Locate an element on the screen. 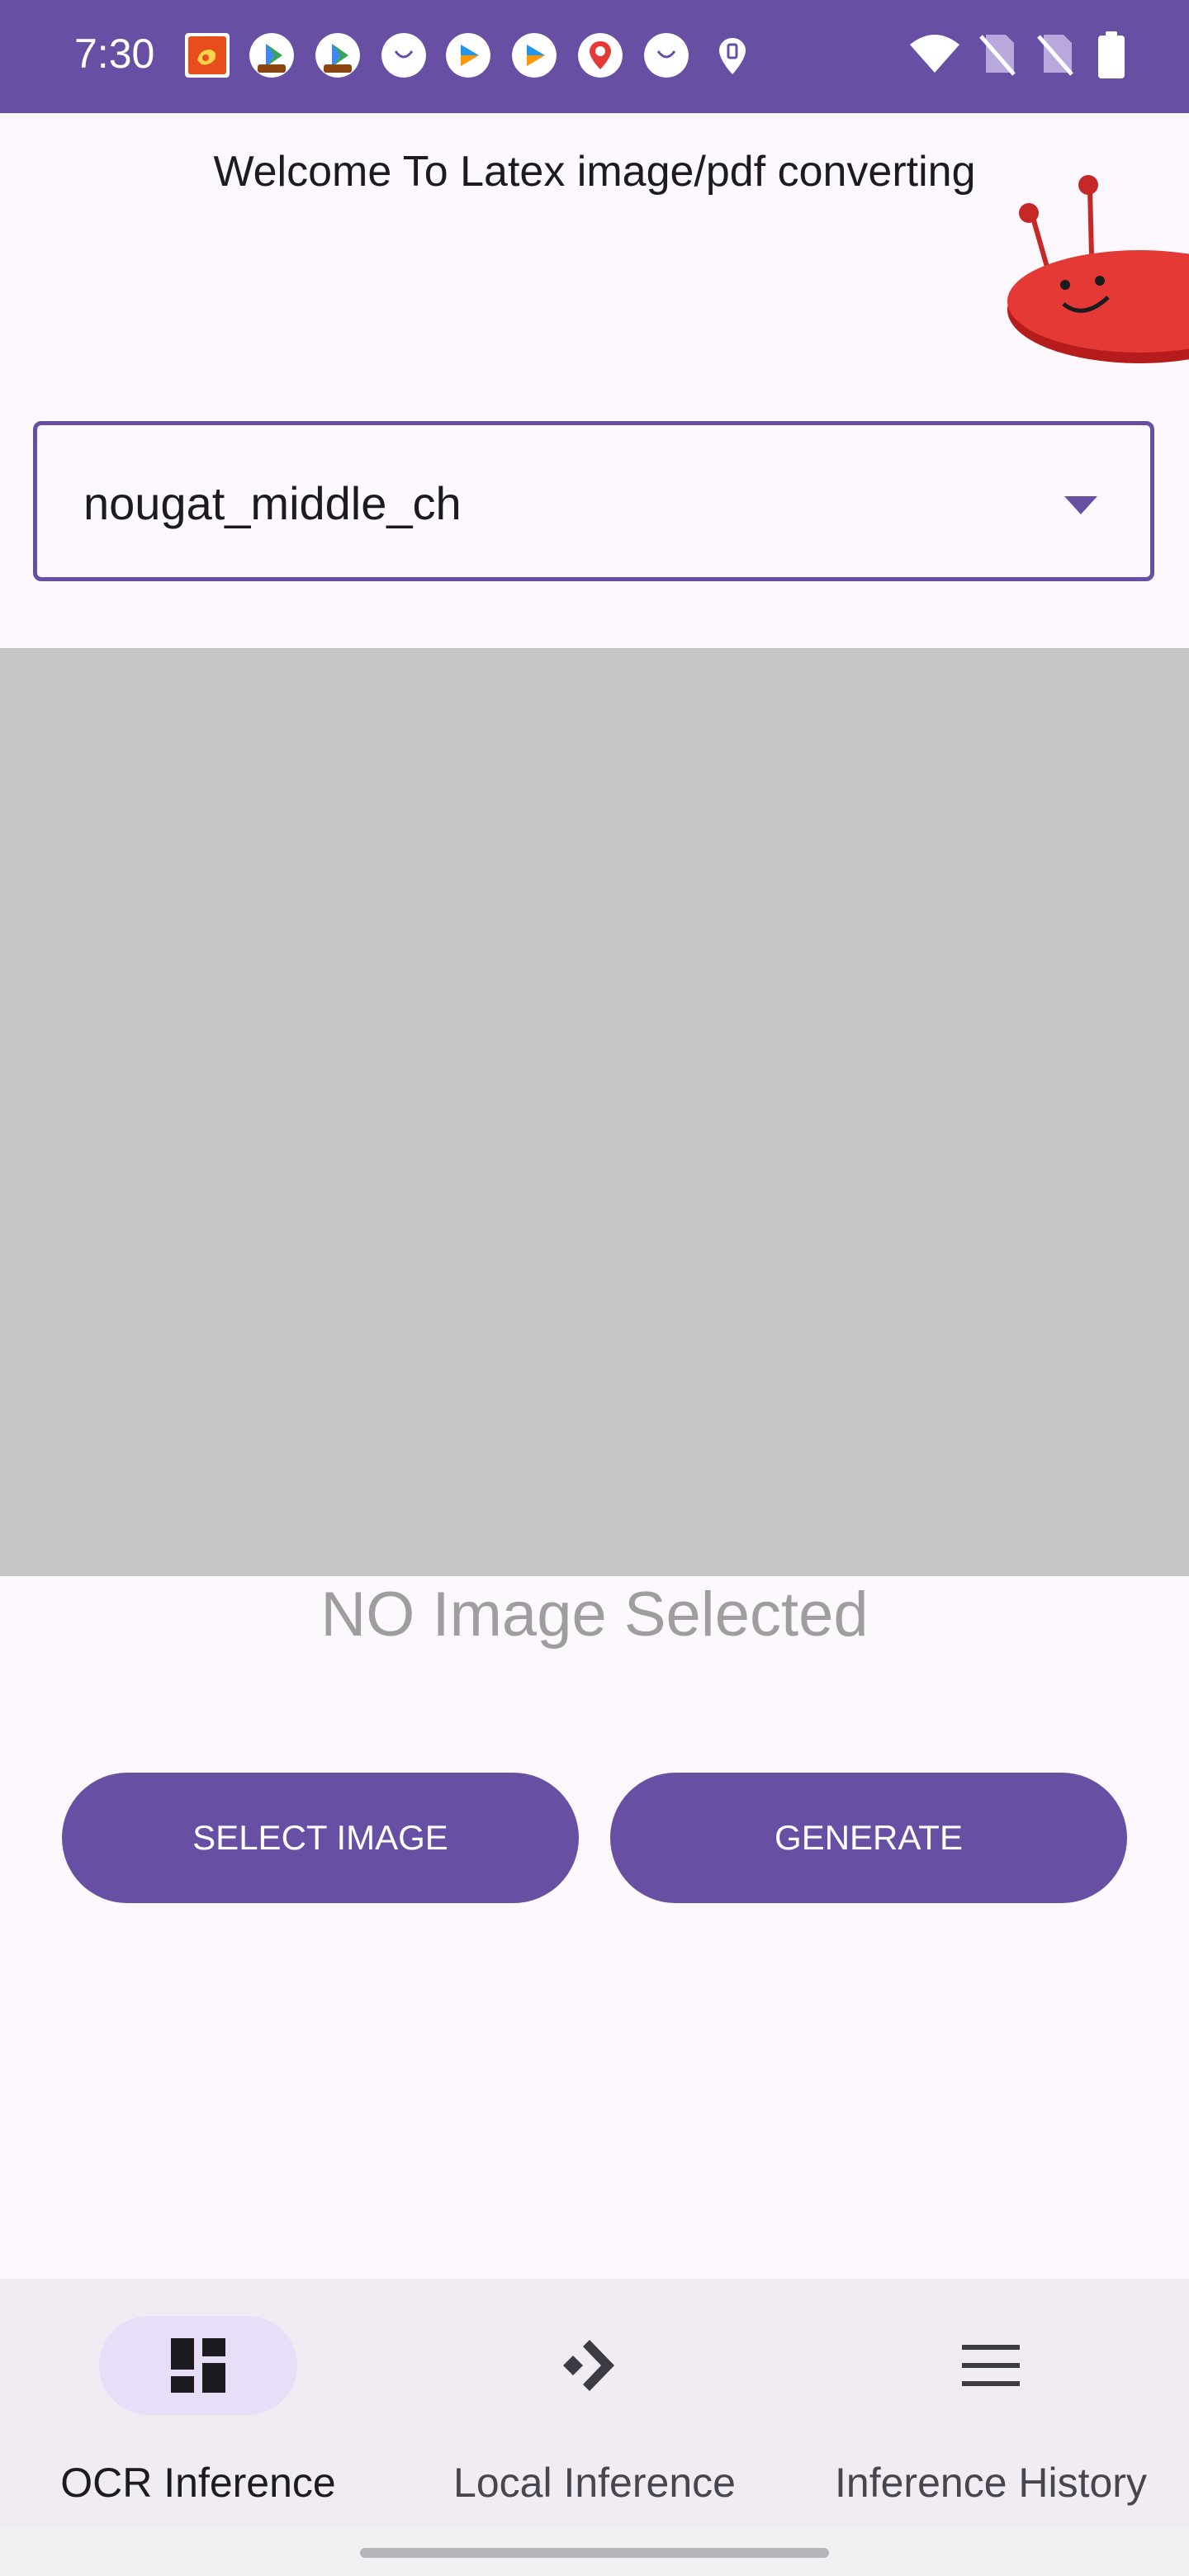 The height and width of the screenshot is (2576, 1189). gesture-handle is located at coordinates (594, 2553).